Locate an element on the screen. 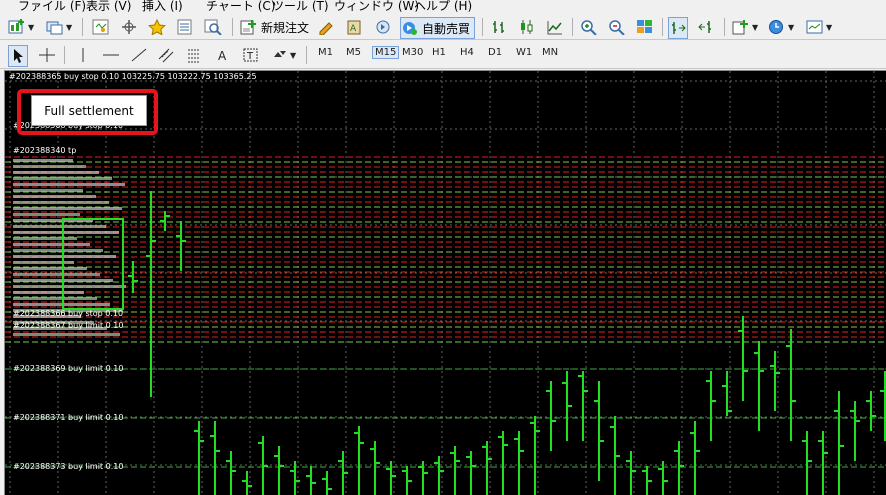 The height and width of the screenshot is (495, 886). channel-button is located at coordinates (167, 55).